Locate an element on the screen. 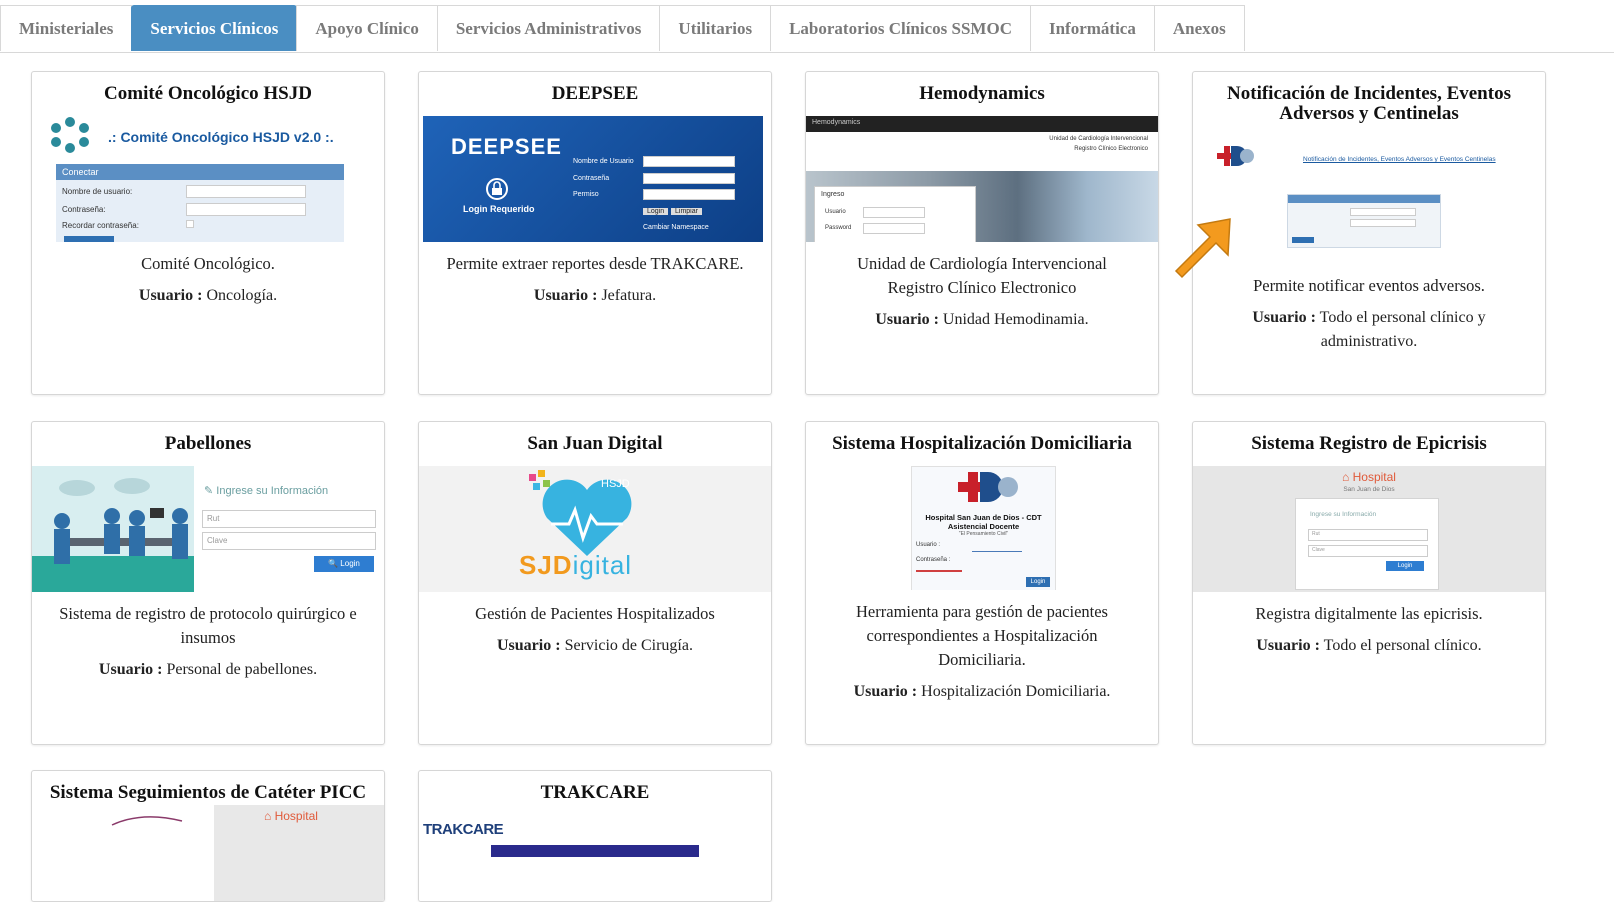  thumb-navbar: Hemodynamics is located at coordinates (982, 124).